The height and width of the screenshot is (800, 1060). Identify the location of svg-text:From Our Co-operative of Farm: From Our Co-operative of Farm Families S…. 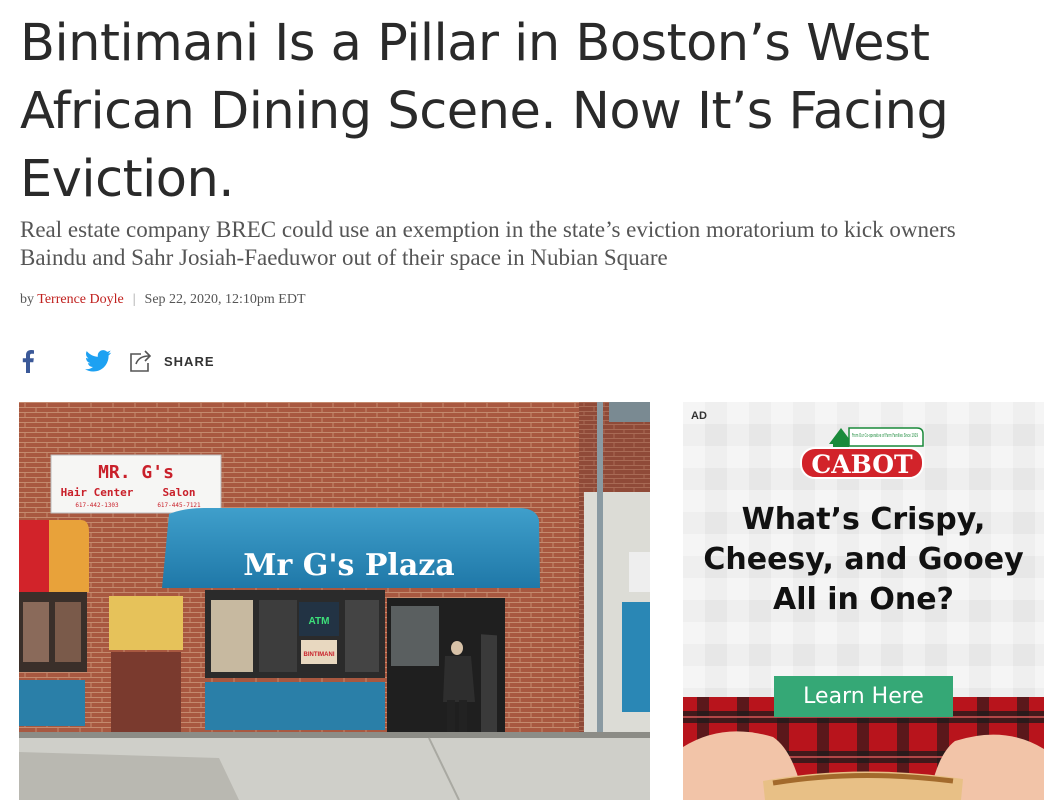
(885, 436).